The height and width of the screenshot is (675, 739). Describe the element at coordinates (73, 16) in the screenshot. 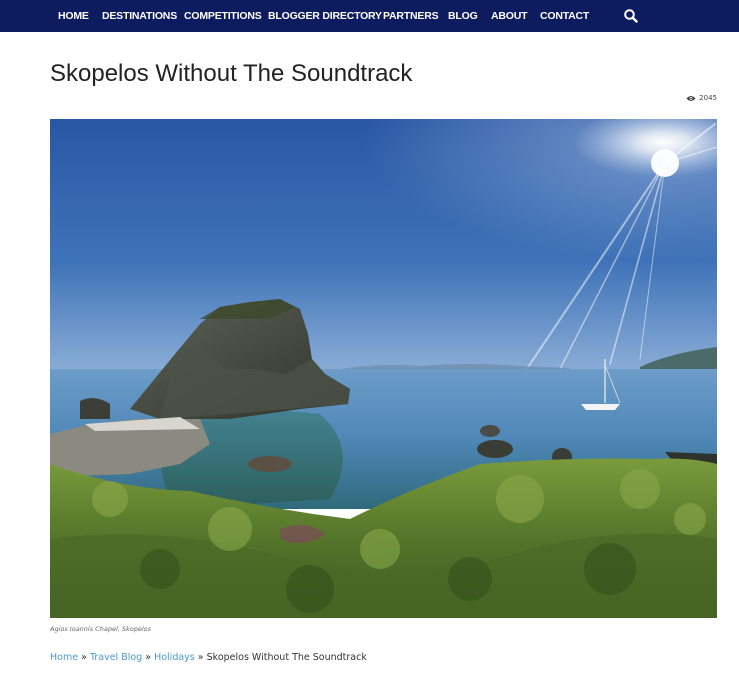

I see `nav-item-home: HOME` at that location.